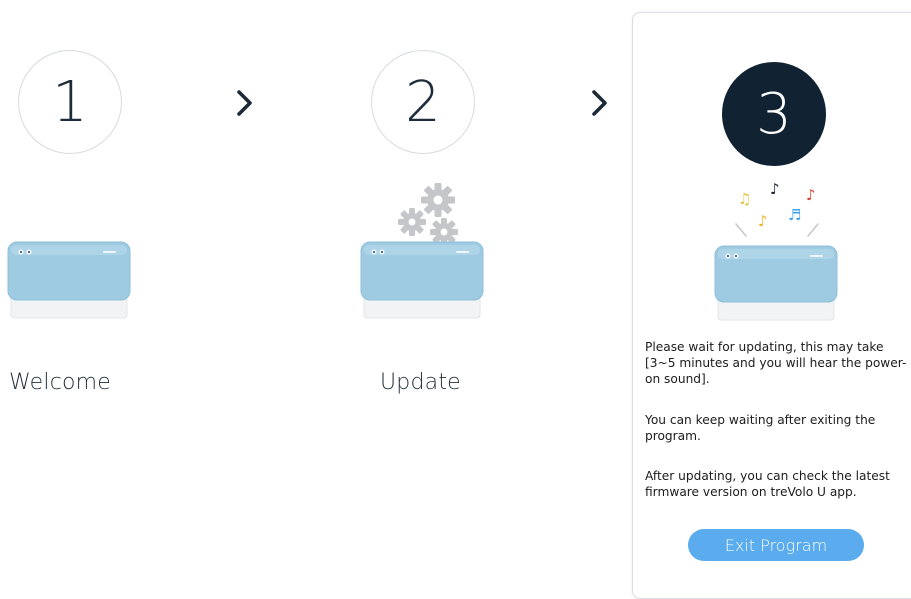 This screenshot has height=599, width=911. Describe the element at coordinates (60, 382) in the screenshot. I see `step-1-label: Welcome` at that location.